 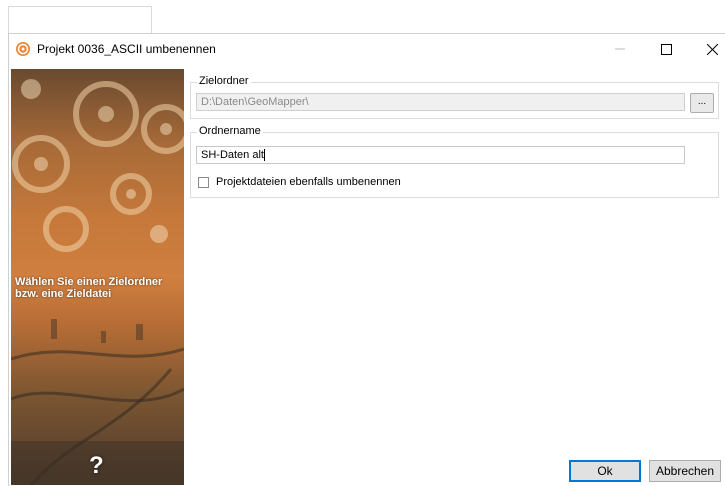 I want to click on target-folder-input: D:\Daten\GeoMapper\, so click(x=440, y=102).